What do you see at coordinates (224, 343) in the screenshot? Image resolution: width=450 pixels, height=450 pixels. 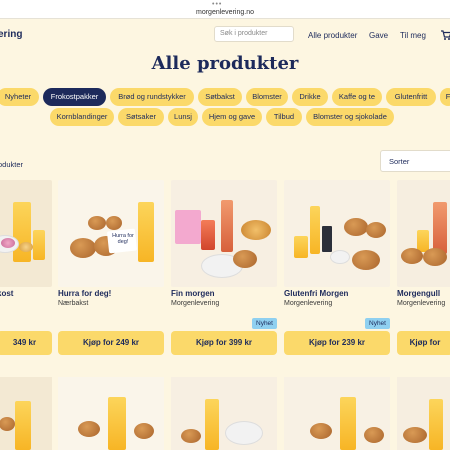 I see `buy-button: Kjøp for 399 kr` at bounding box center [224, 343].